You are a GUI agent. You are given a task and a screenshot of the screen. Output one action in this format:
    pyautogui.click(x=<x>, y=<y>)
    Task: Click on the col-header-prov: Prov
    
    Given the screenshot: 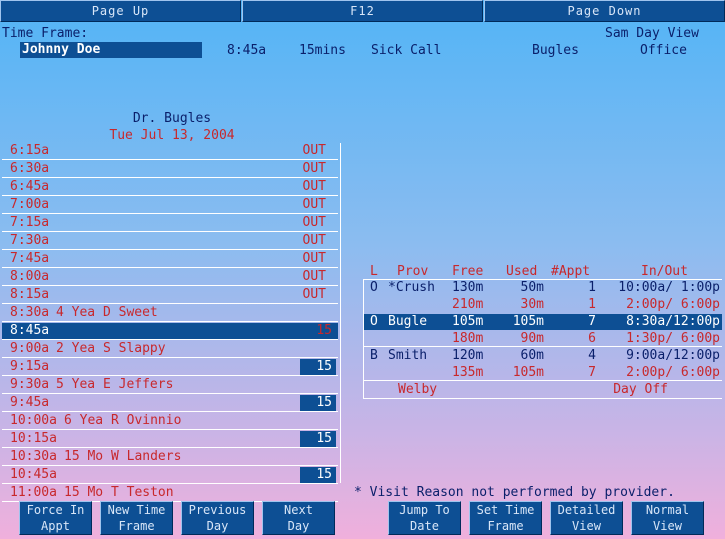 What is the action you would take?
    pyautogui.click(x=413, y=271)
    